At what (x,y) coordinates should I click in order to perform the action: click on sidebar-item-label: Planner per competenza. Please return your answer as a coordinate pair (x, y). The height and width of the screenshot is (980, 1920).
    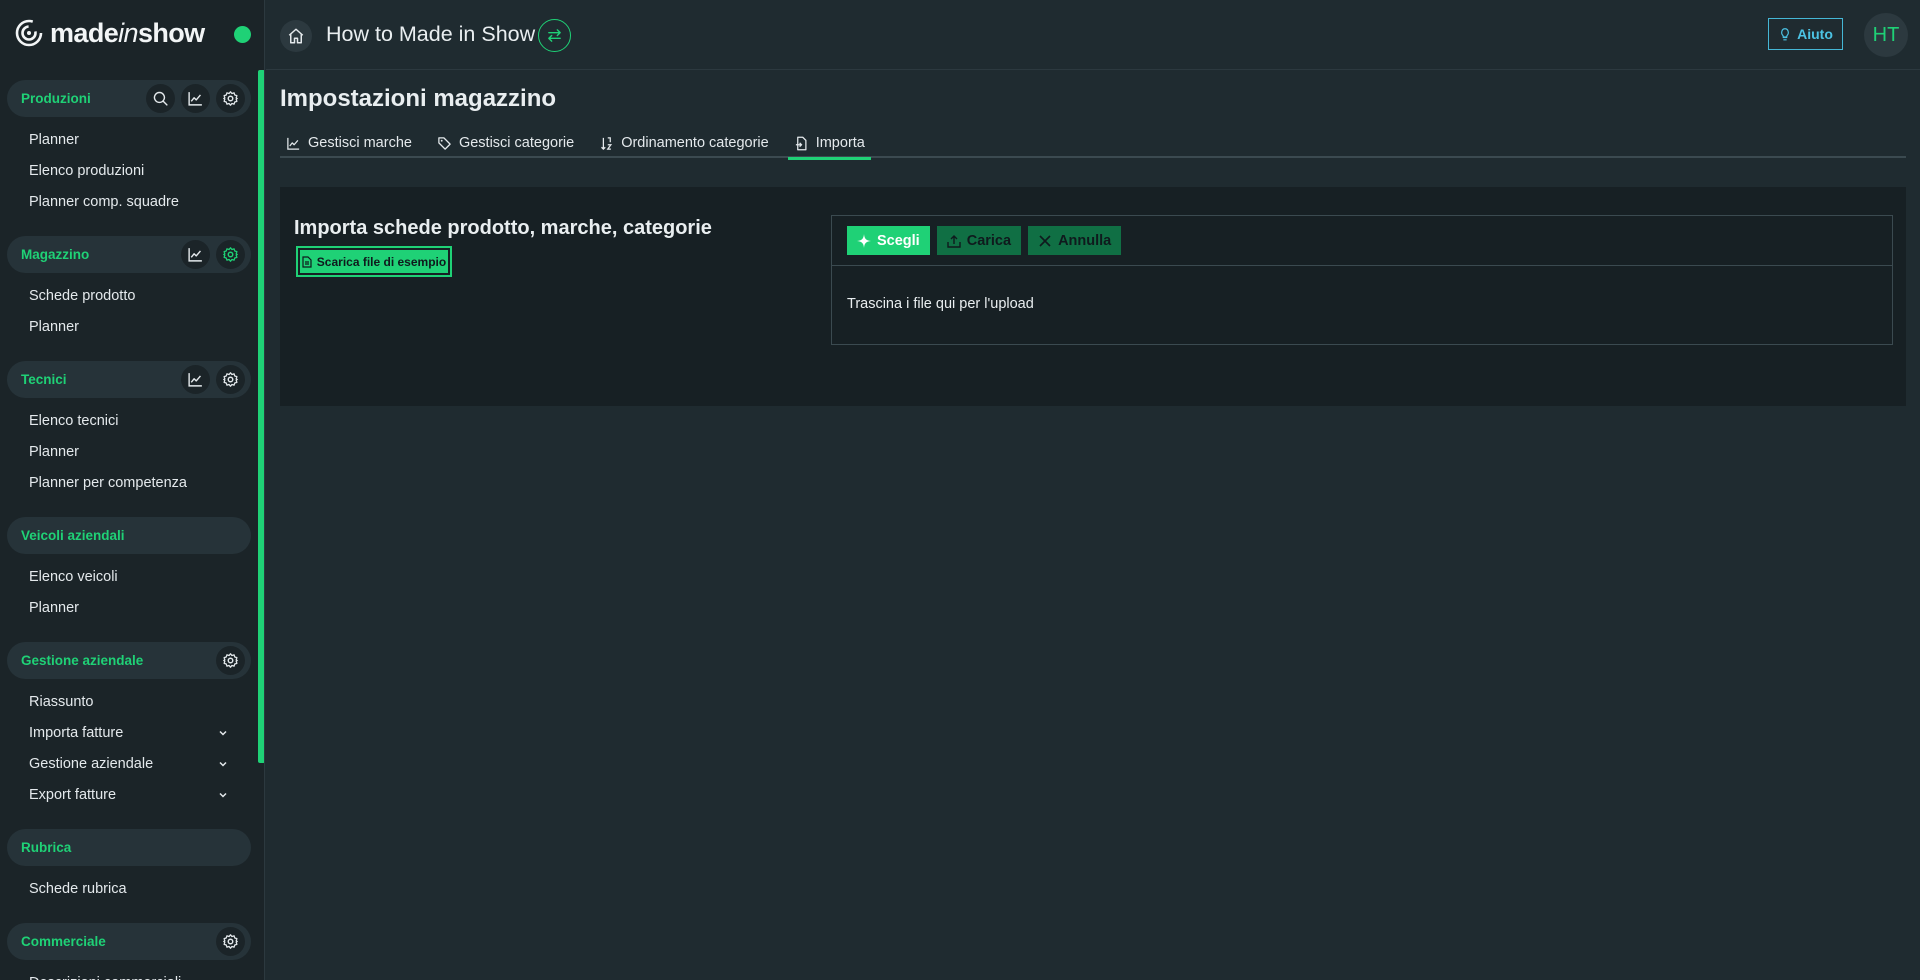
    Looking at the image, I should click on (108, 482).